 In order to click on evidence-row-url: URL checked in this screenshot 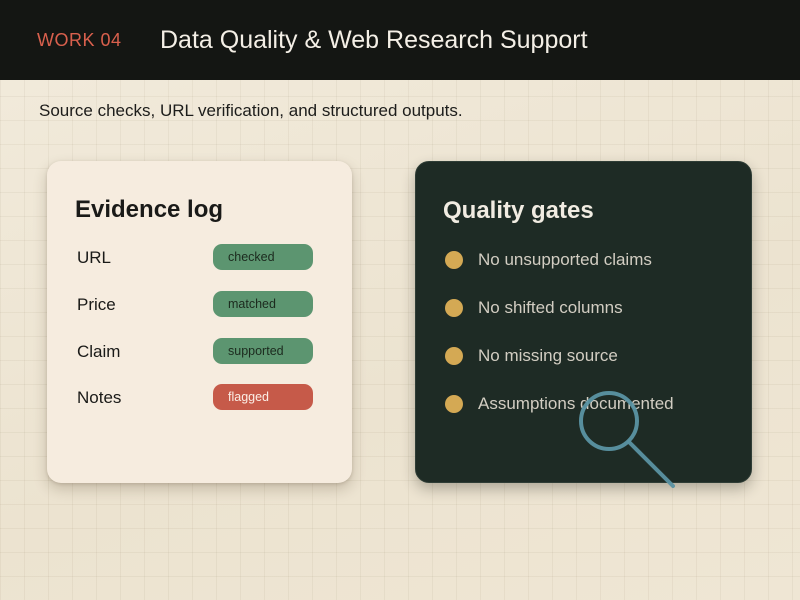, I will do `click(199, 257)`.